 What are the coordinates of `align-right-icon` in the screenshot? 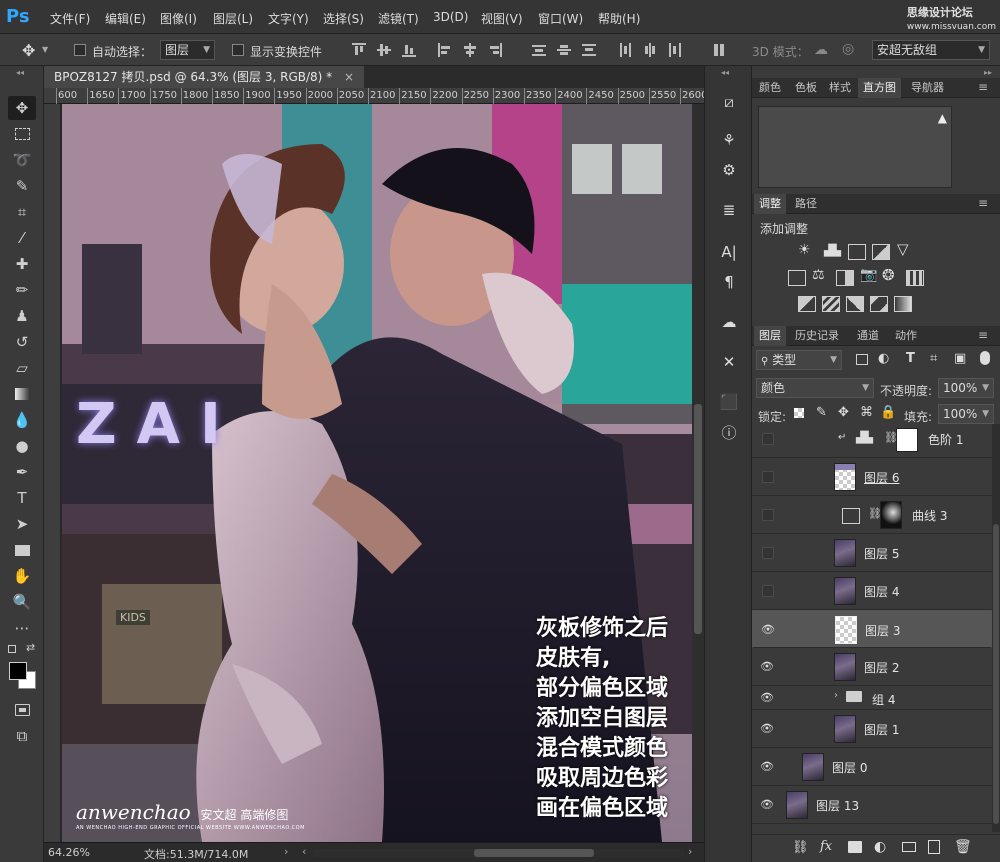 It's located at (495, 50).